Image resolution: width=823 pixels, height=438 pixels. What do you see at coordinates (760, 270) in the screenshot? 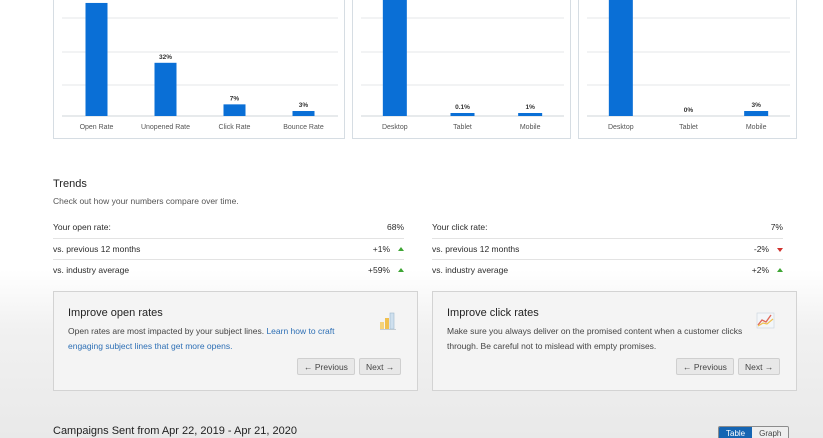
I see `stat-value: +2%` at bounding box center [760, 270].